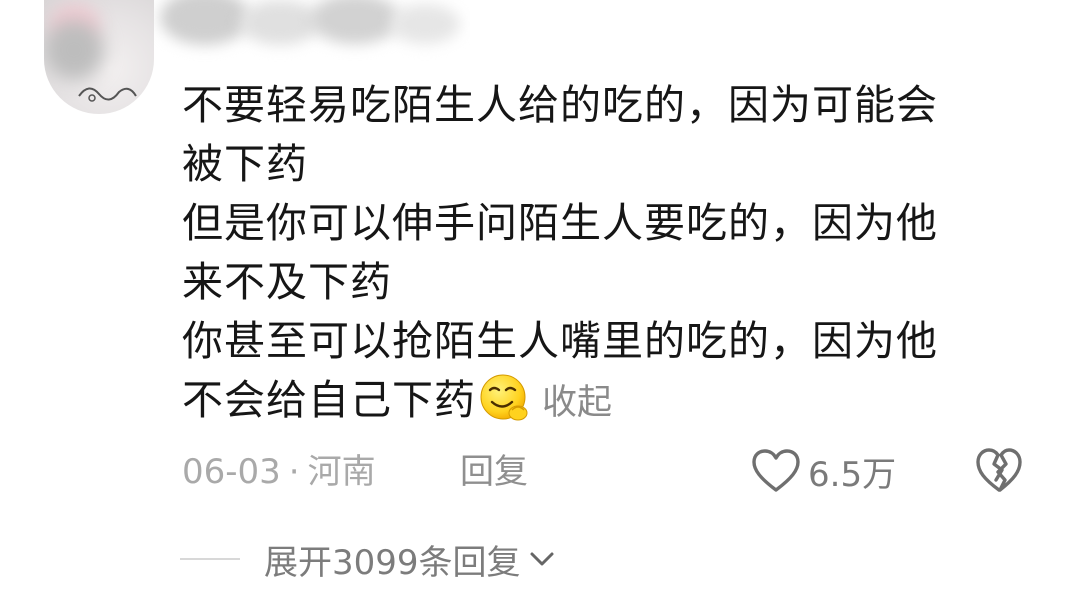 The image size is (1080, 592). I want to click on avatar, so click(99, 57).